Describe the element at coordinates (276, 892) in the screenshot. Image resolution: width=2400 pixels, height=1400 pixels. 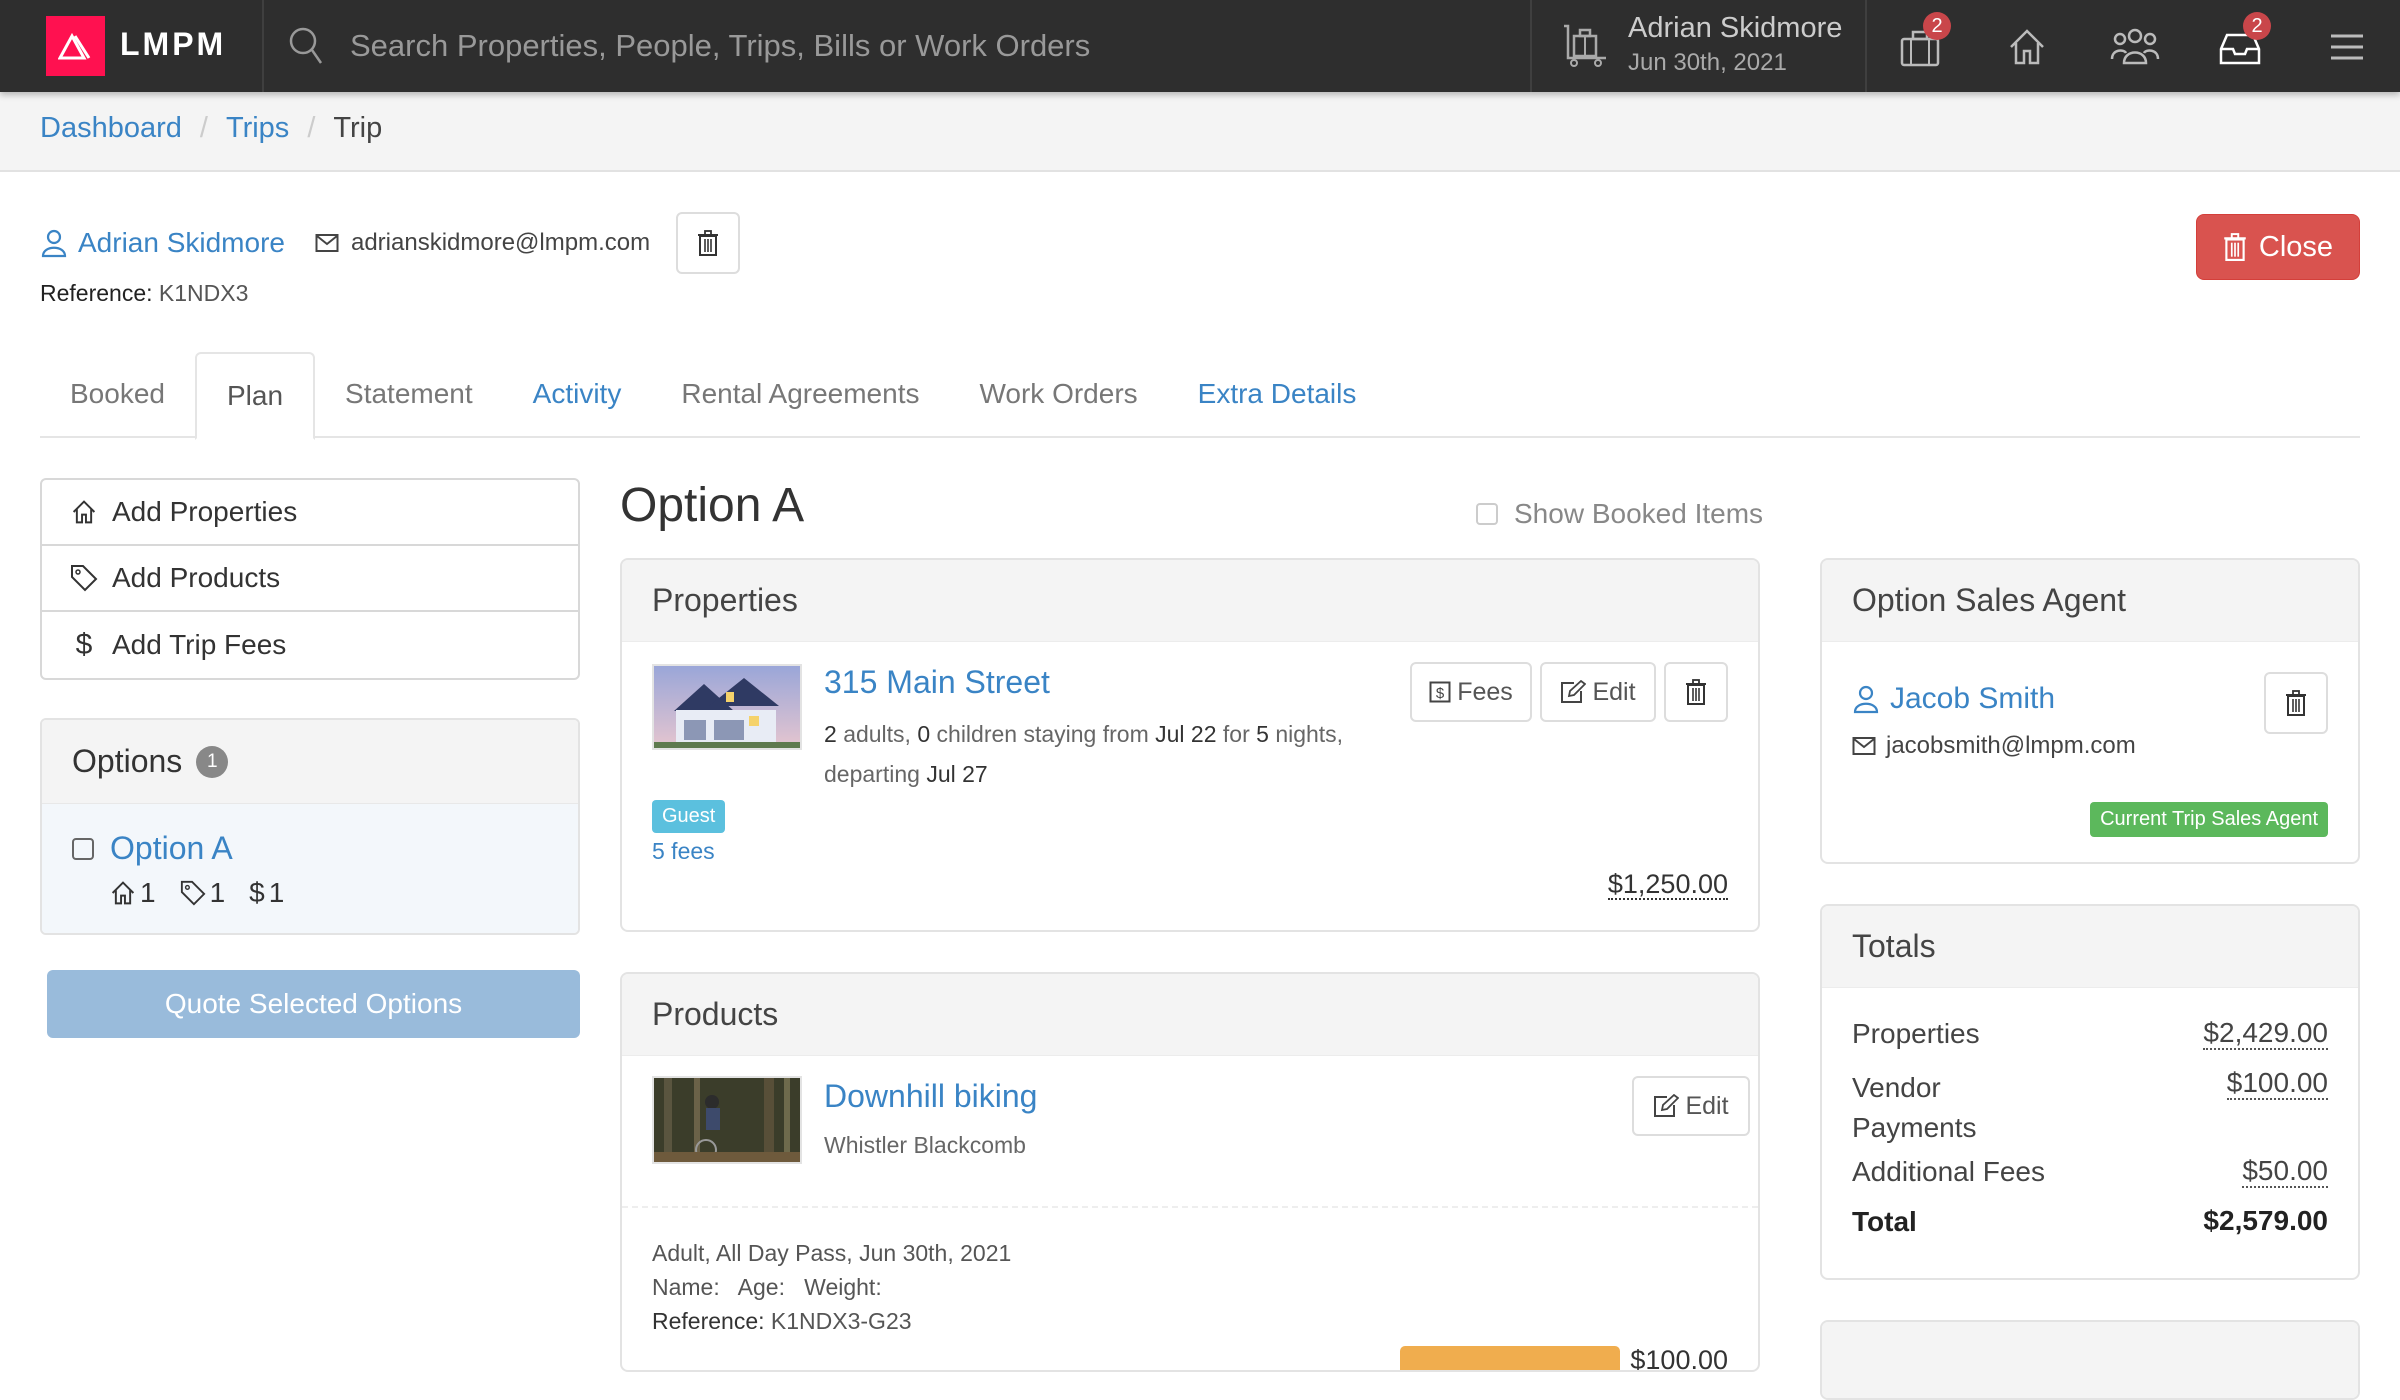
I see `option-fees-count: 1` at that location.